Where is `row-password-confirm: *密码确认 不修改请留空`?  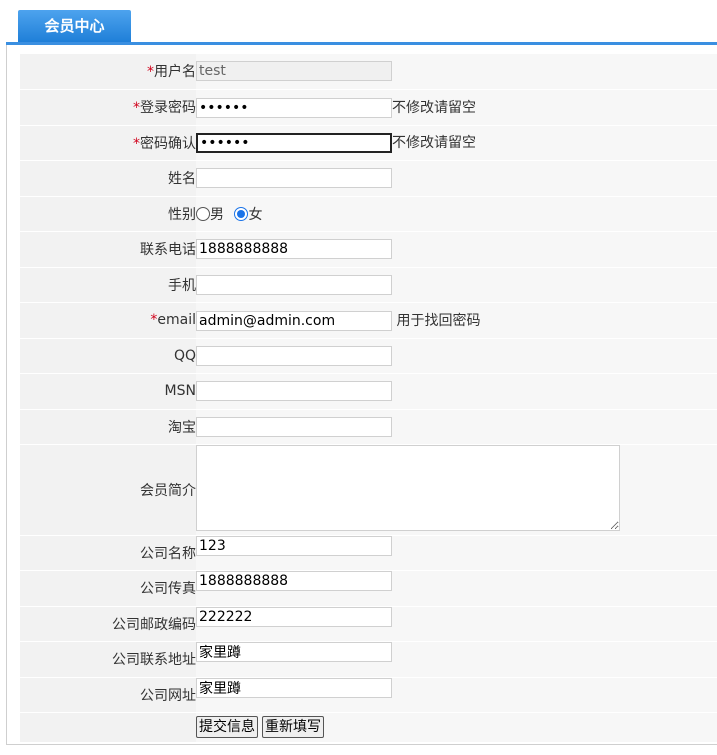 row-password-confirm: *密码确认 不修改请留空 is located at coordinates (368, 143).